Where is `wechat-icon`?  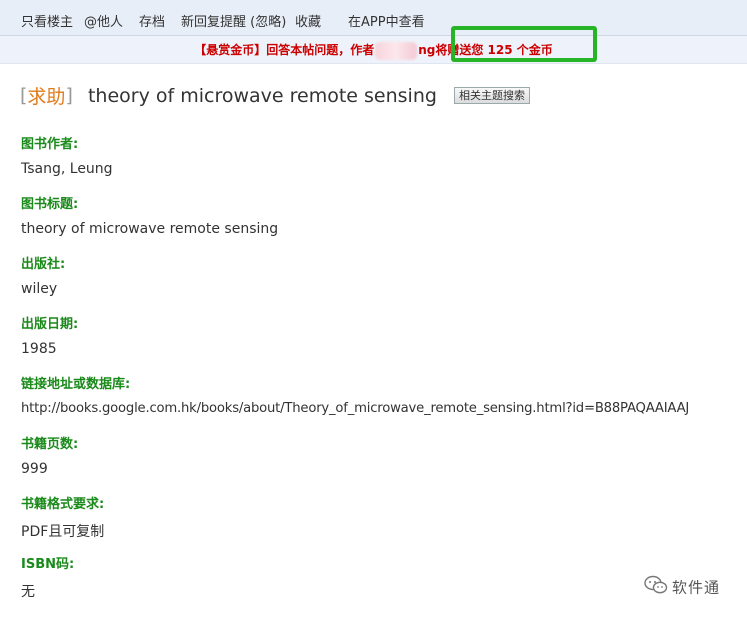 wechat-icon is located at coordinates (656, 587).